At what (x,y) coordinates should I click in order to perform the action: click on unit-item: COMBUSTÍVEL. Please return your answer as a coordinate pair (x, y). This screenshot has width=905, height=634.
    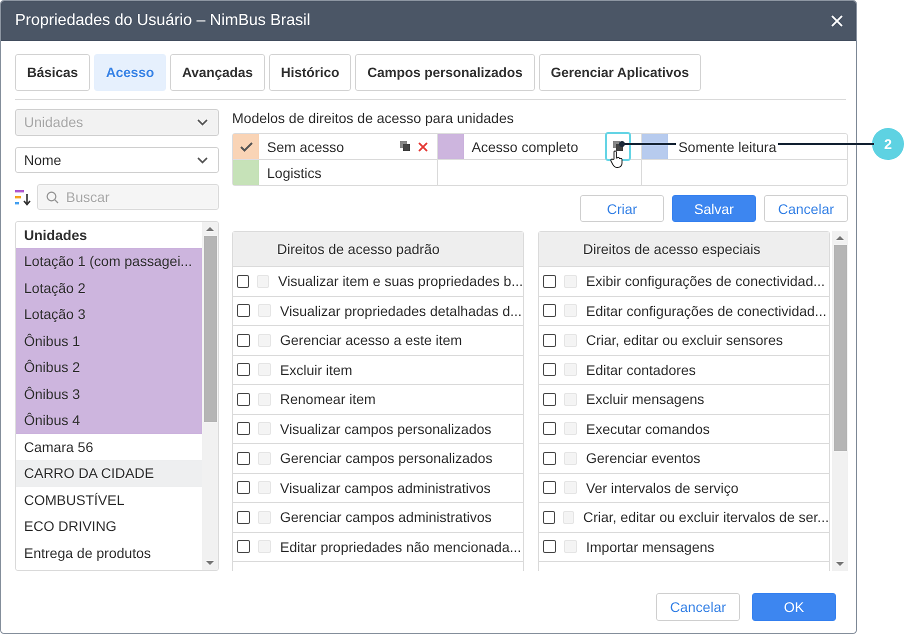
    Looking at the image, I should click on (109, 500).